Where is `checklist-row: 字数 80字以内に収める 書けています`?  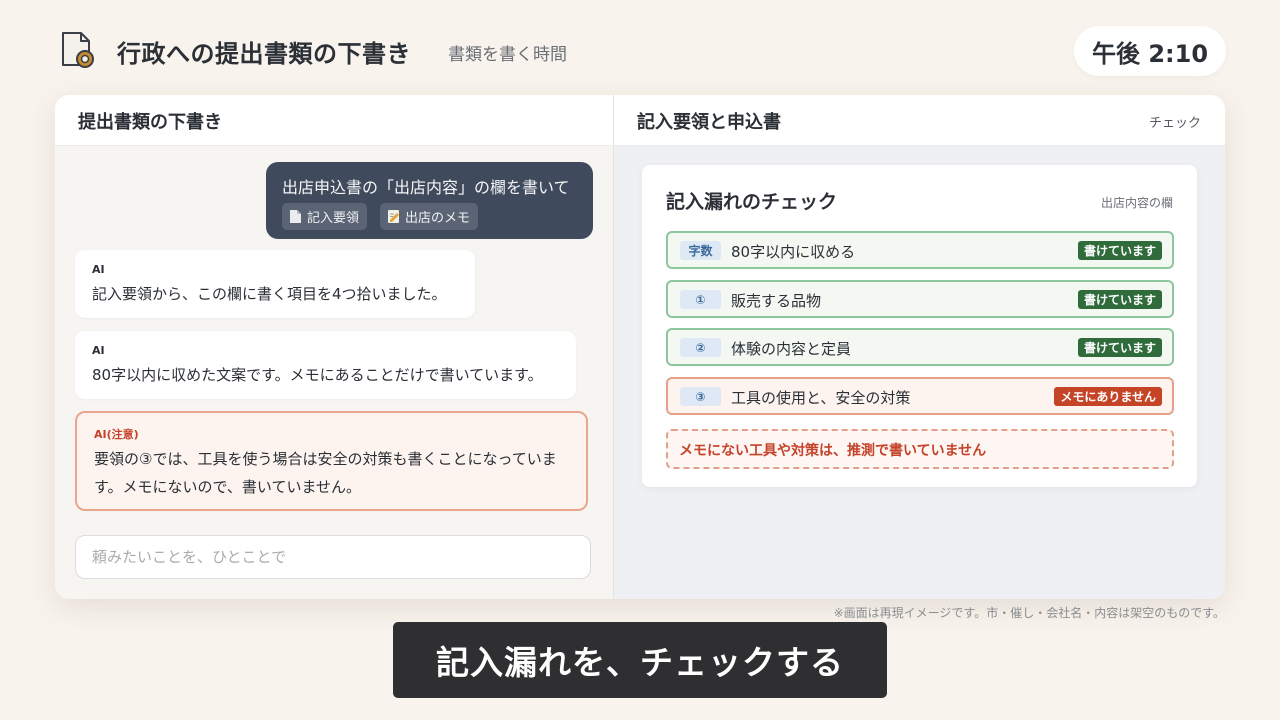
checklist-row: 字数 80字以内に収める 書けています is located at coordinates (920, 250).